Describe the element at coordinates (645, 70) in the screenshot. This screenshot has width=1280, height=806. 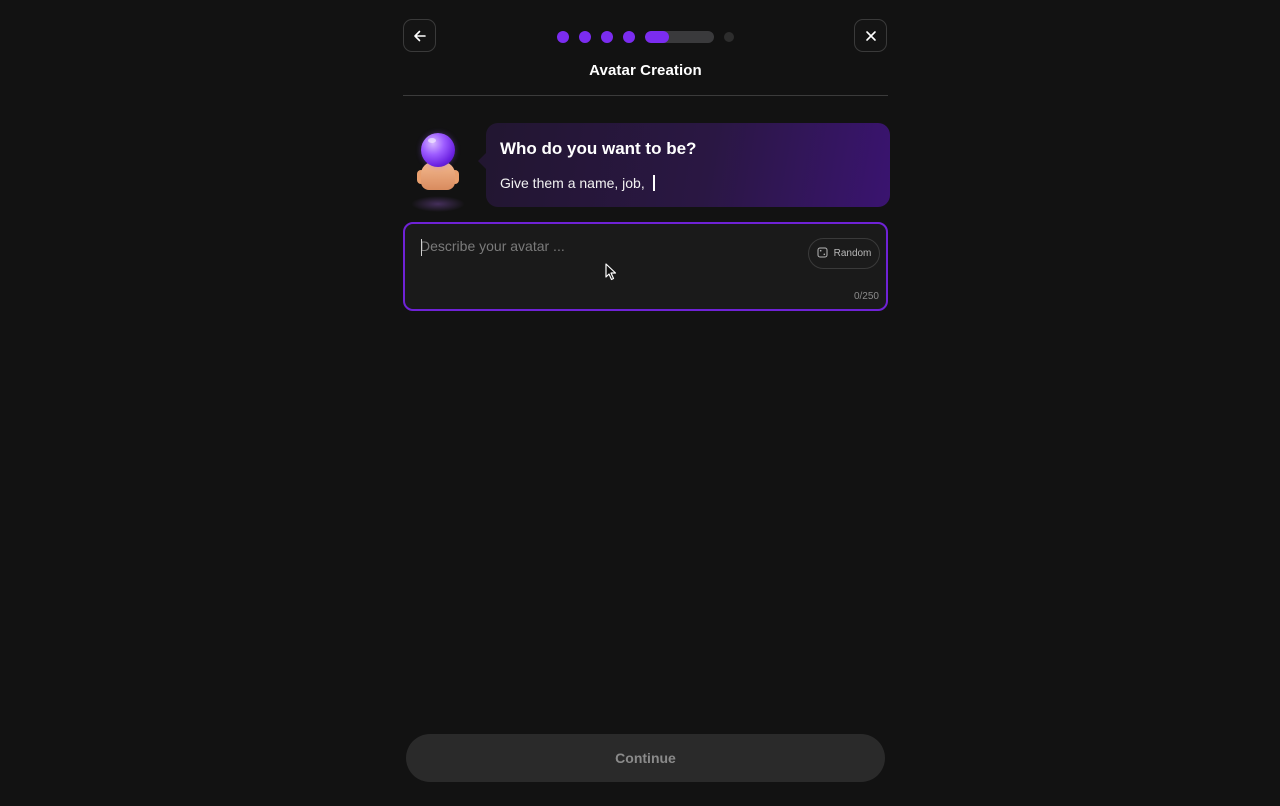
I see `page-title: Avatar Creation` at that location.